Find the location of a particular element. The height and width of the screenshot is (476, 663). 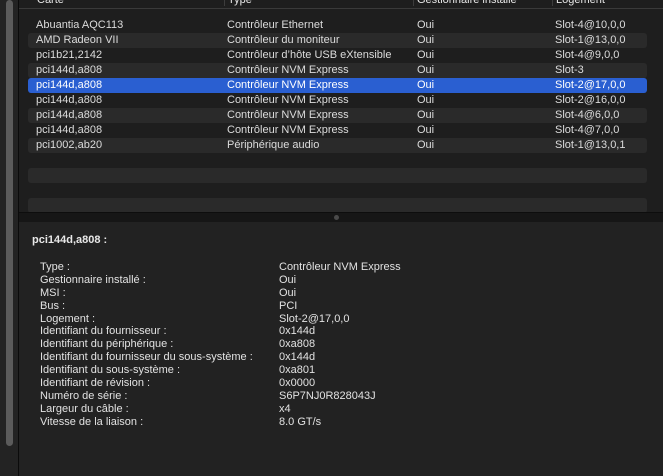

property-row: Identifiant du périphérique : 0xa808 is located at coordinates (340, 344).